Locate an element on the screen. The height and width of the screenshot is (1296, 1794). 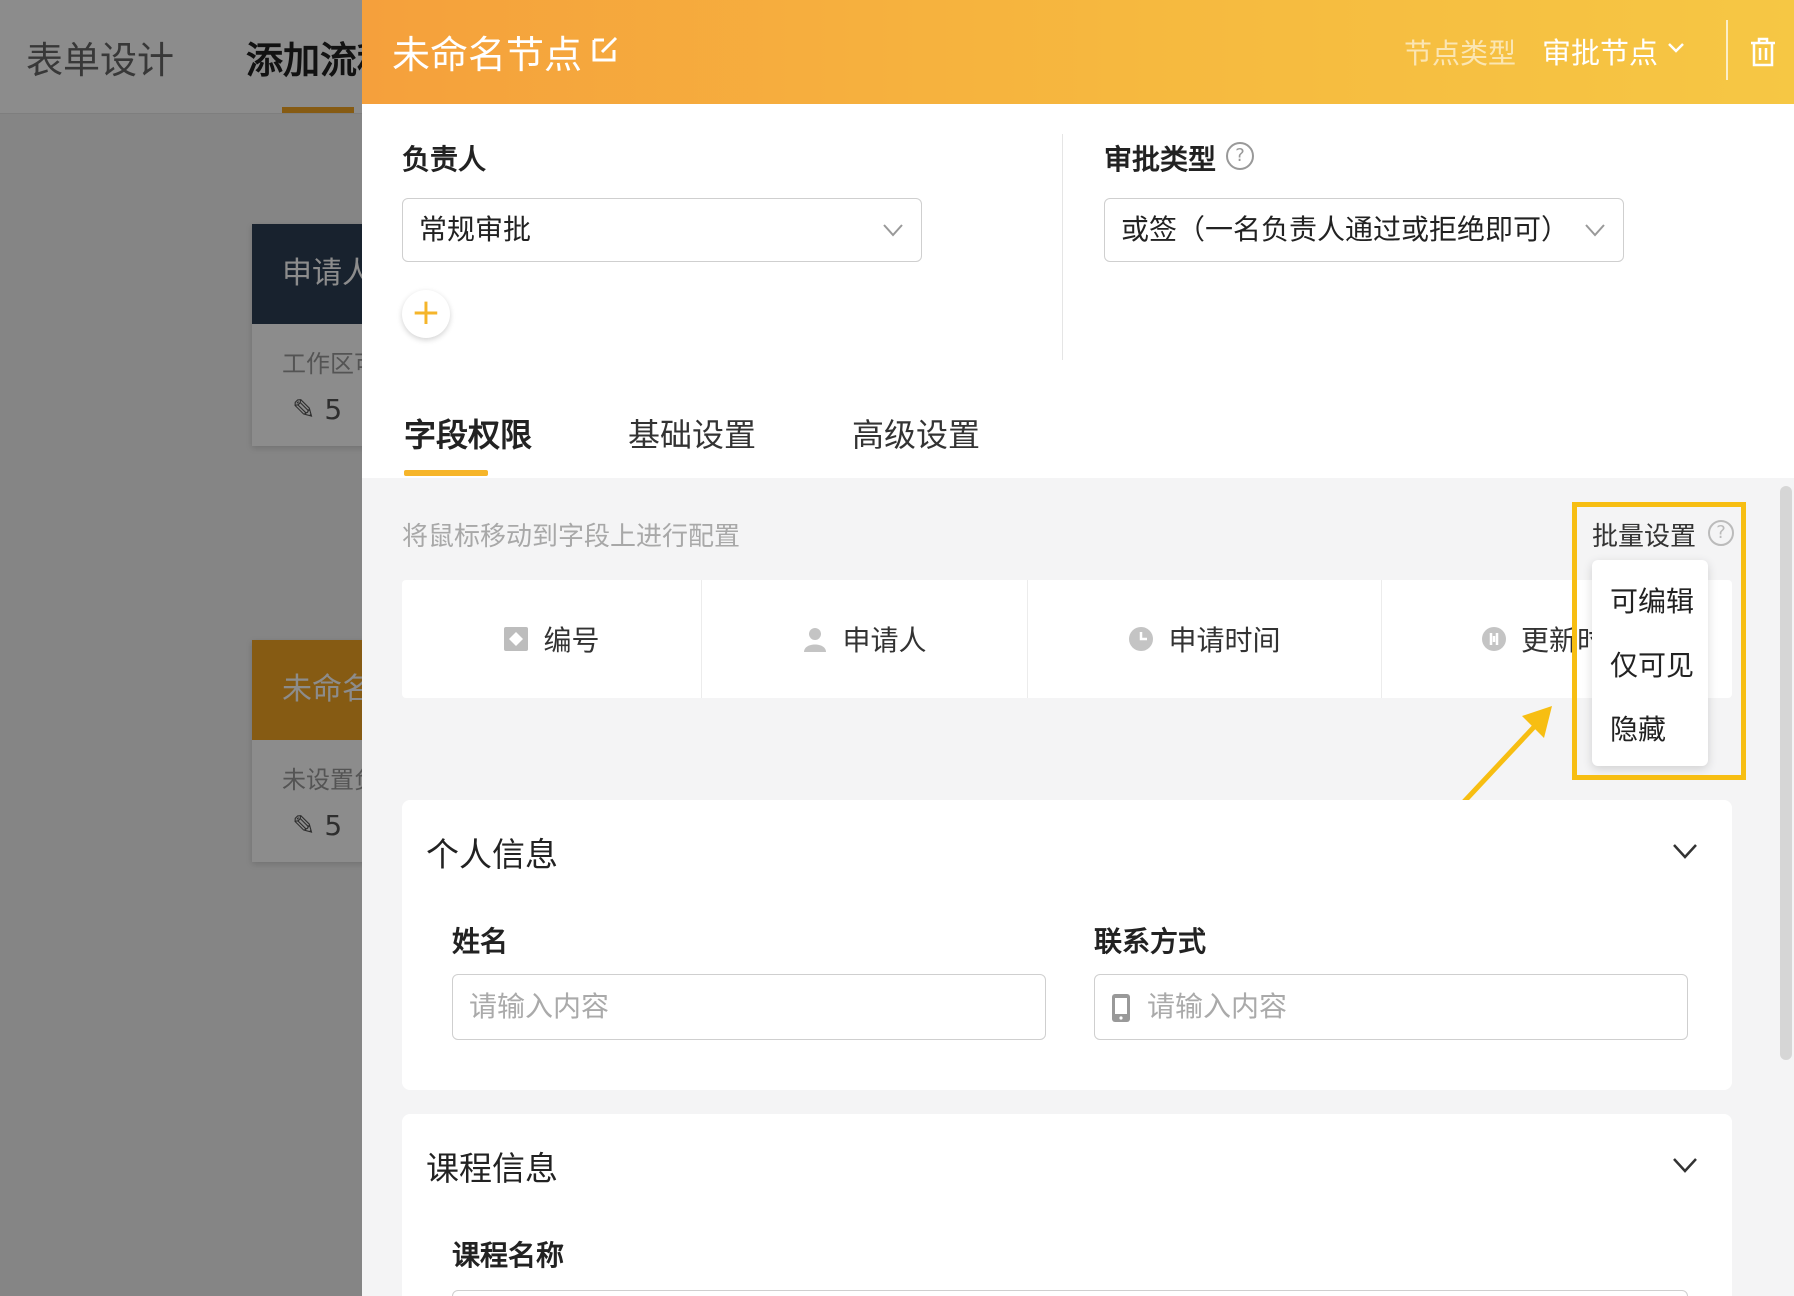
owner-select: 常规审批 is located at coordinates (662, 230).